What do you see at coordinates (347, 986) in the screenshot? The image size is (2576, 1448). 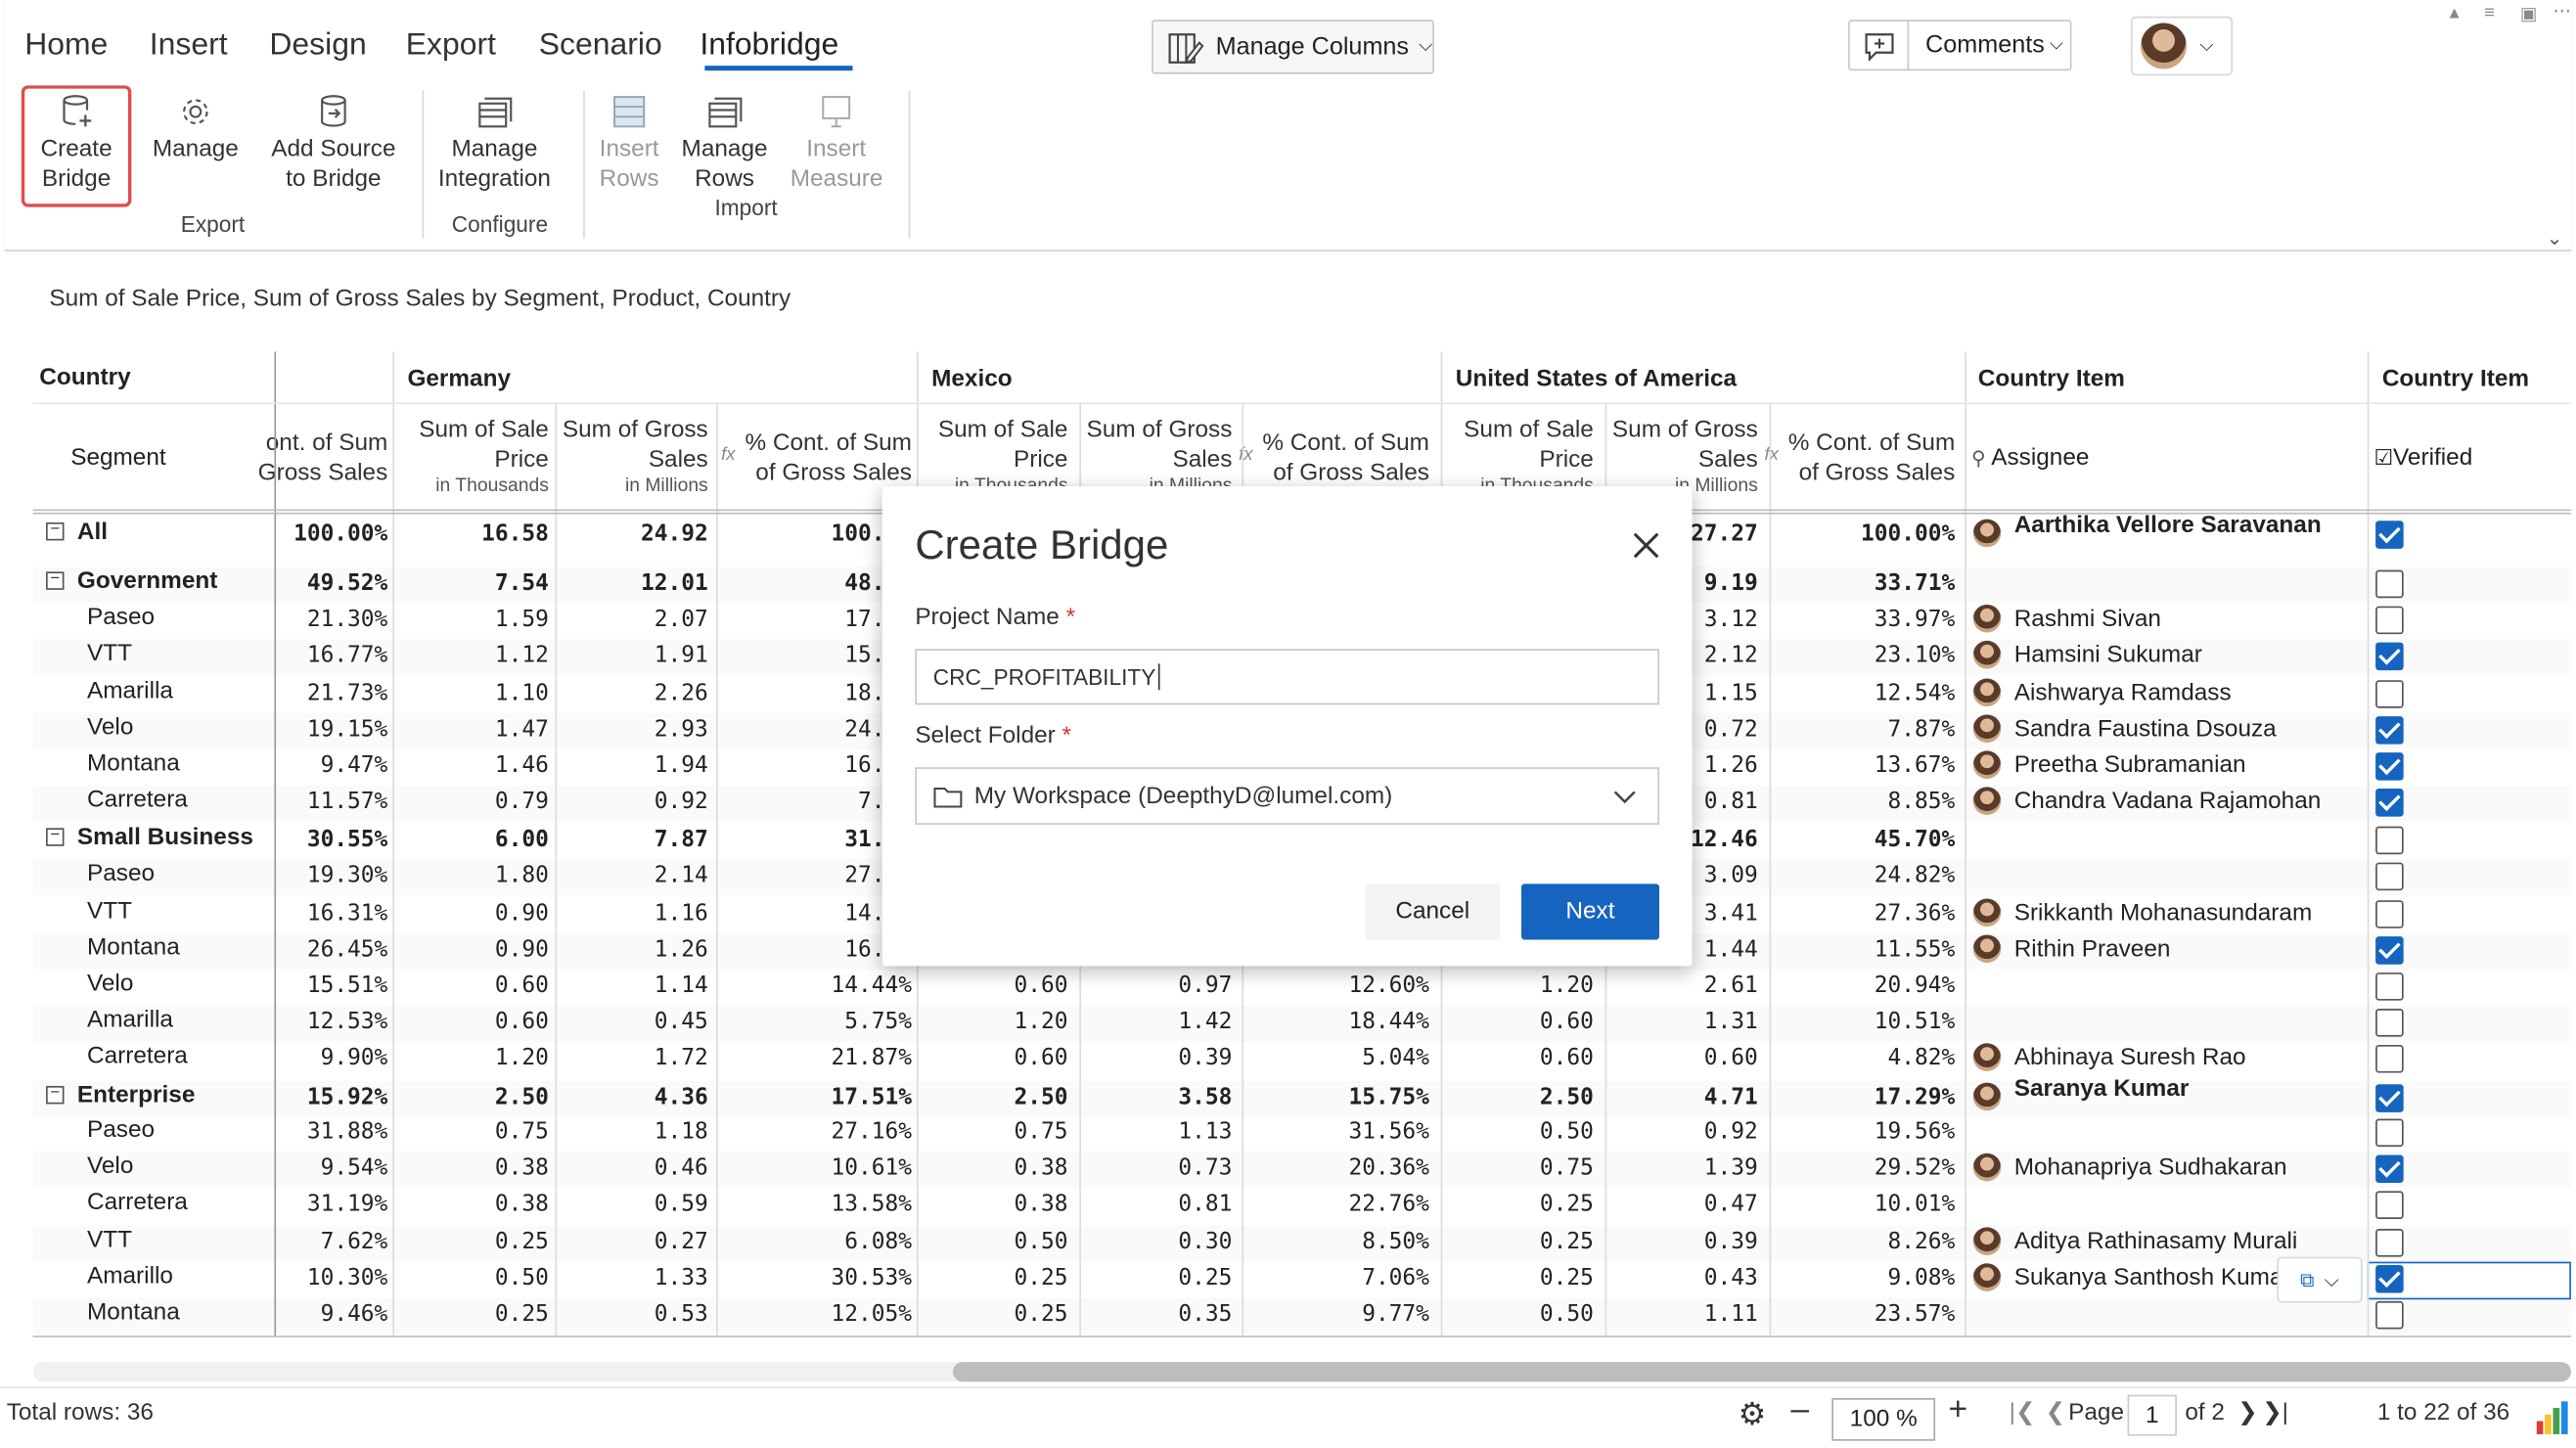 I see `table-cell: 15.51%` at bounding box center [347, 986].